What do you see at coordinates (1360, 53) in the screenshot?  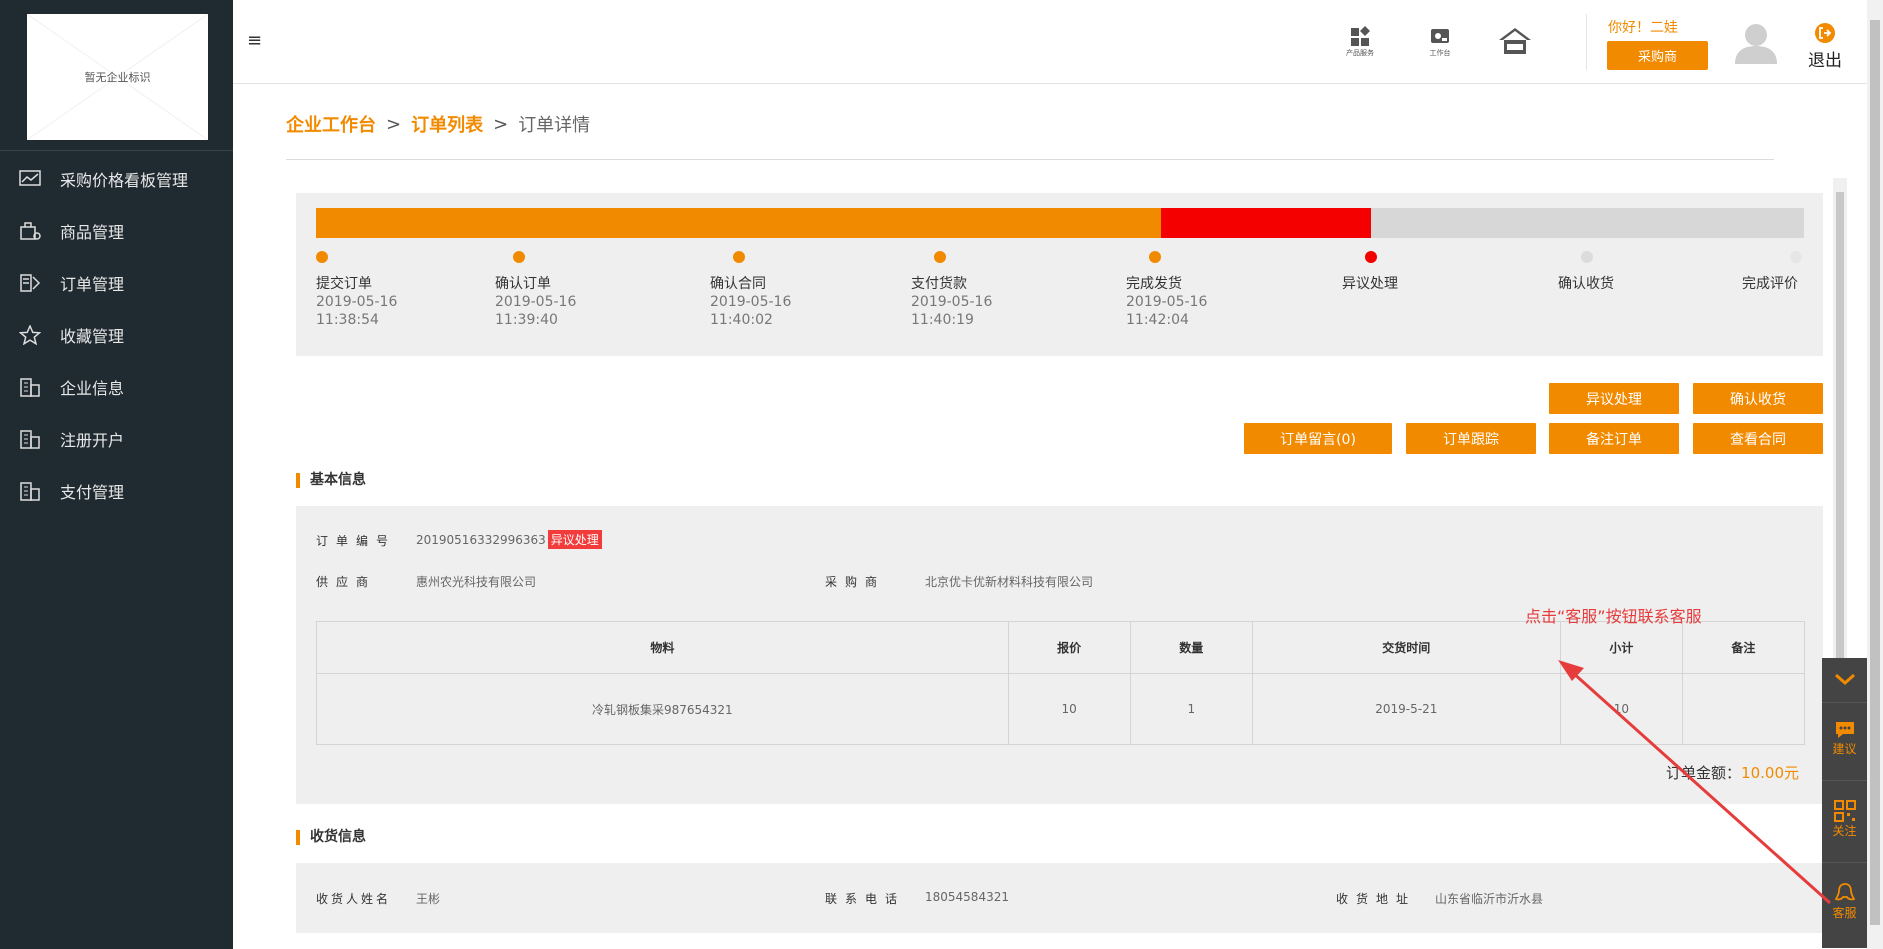 I see `product-service-label: 产品服务` at bounding box center [1360, 53].